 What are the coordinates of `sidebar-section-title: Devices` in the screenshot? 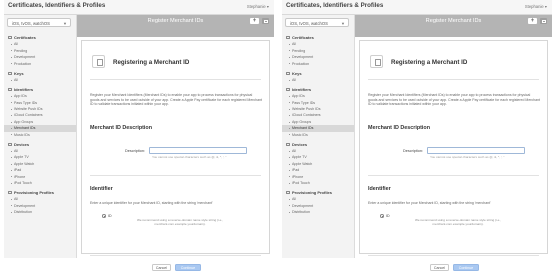 It's located at (22, 144).